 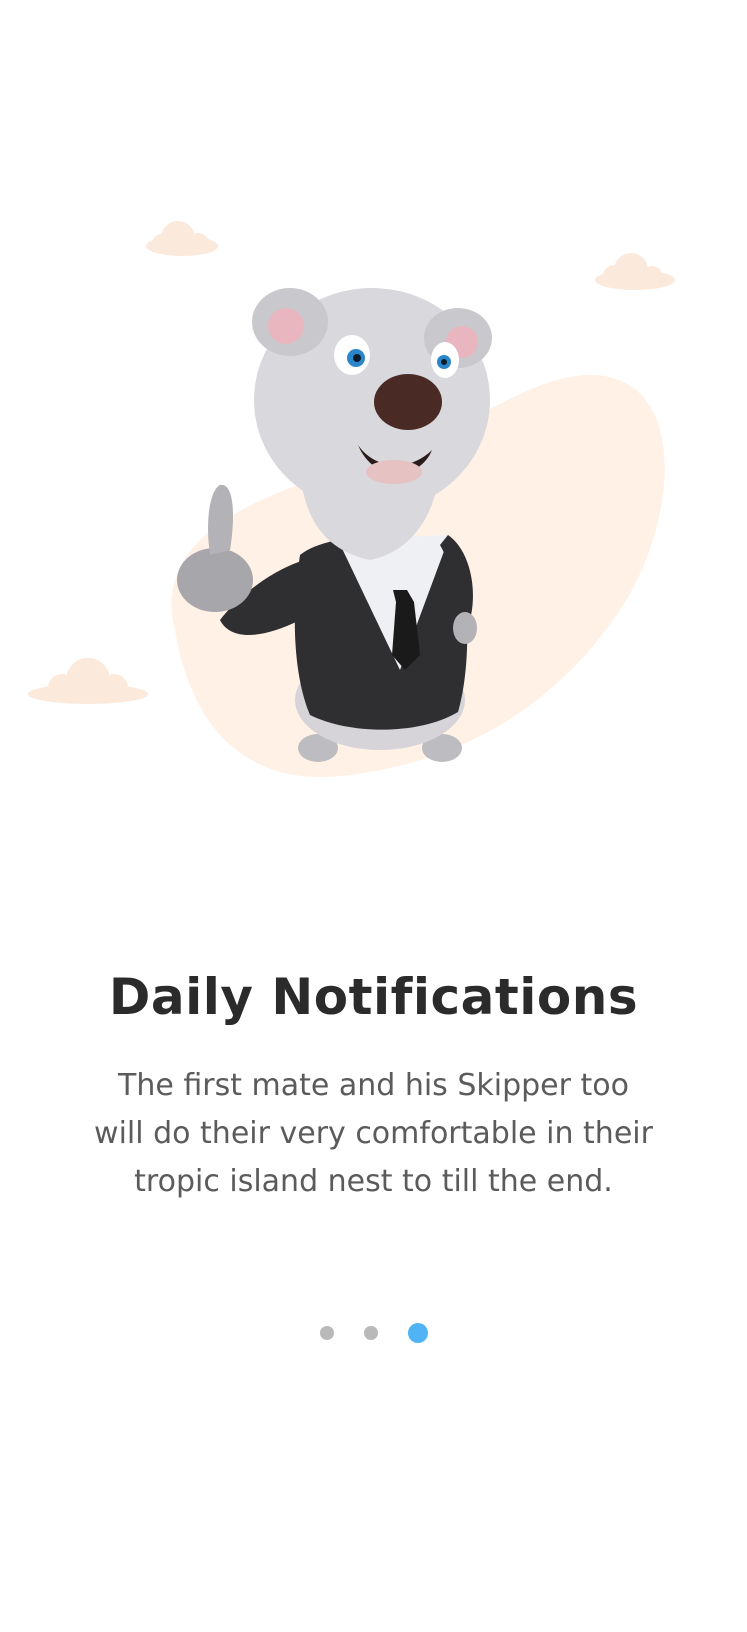 I want to click on page-indicator, so click(x=373, y=1333).